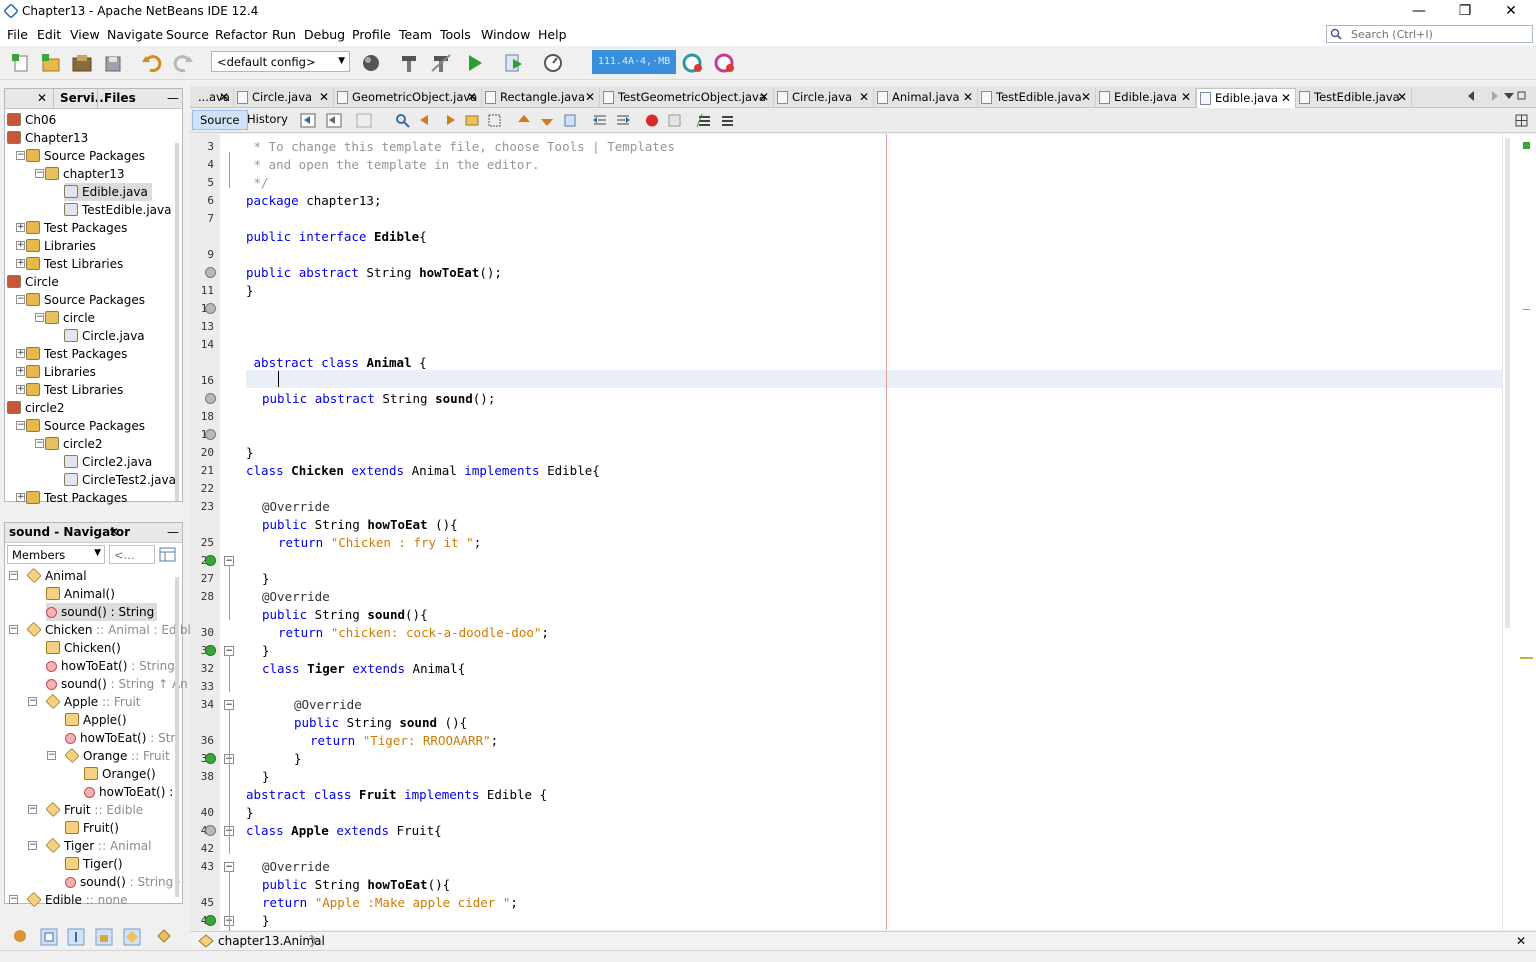 The width and height of the screenshot is (1536, 962). Describe the element at coordinates (84, 174) in the screenshot. I see `project-tree-item: chapter13` at that location.